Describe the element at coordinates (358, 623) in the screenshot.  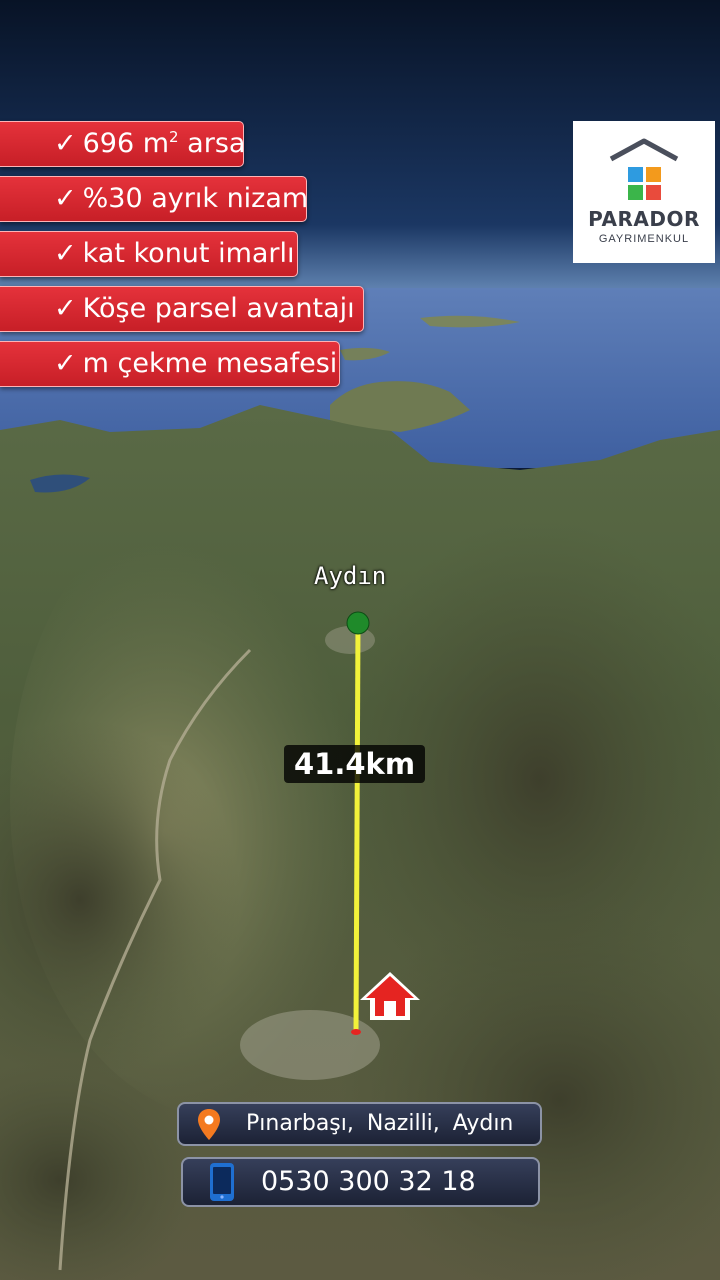
I see `start-marker` at that location.